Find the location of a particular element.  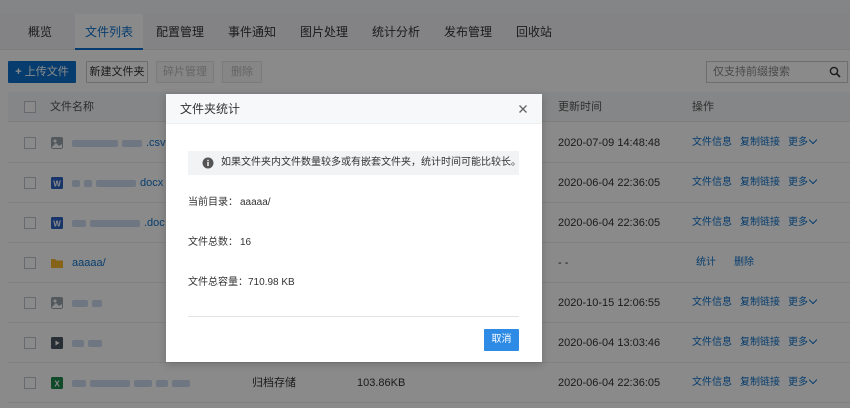

file-count-row: 文件总数： 16 is located at coordinates (219, 243).